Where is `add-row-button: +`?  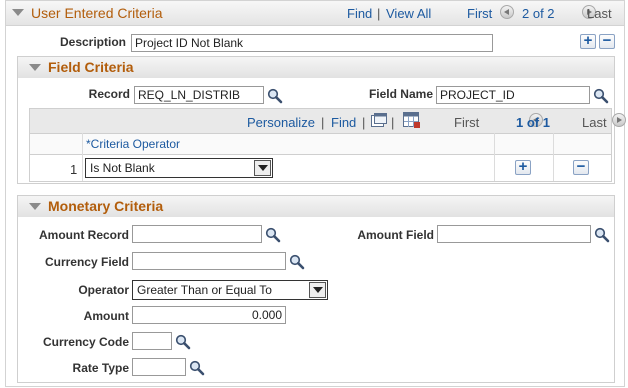 add-row-button: + is located at coordinates (588, 41).